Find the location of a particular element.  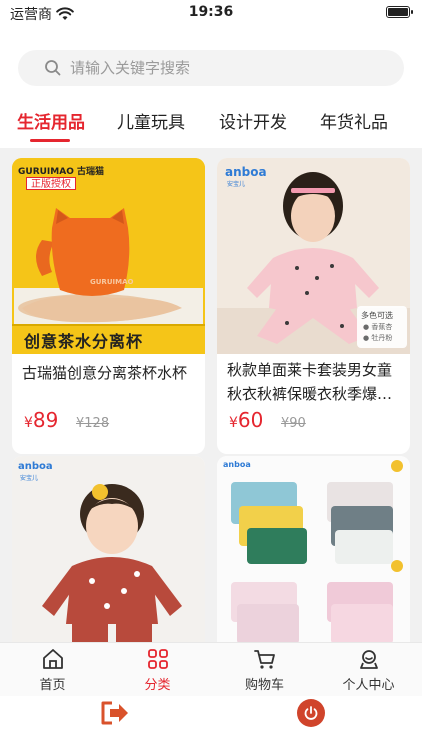

status-time: 19:36 is located at coordinates (211, 12).